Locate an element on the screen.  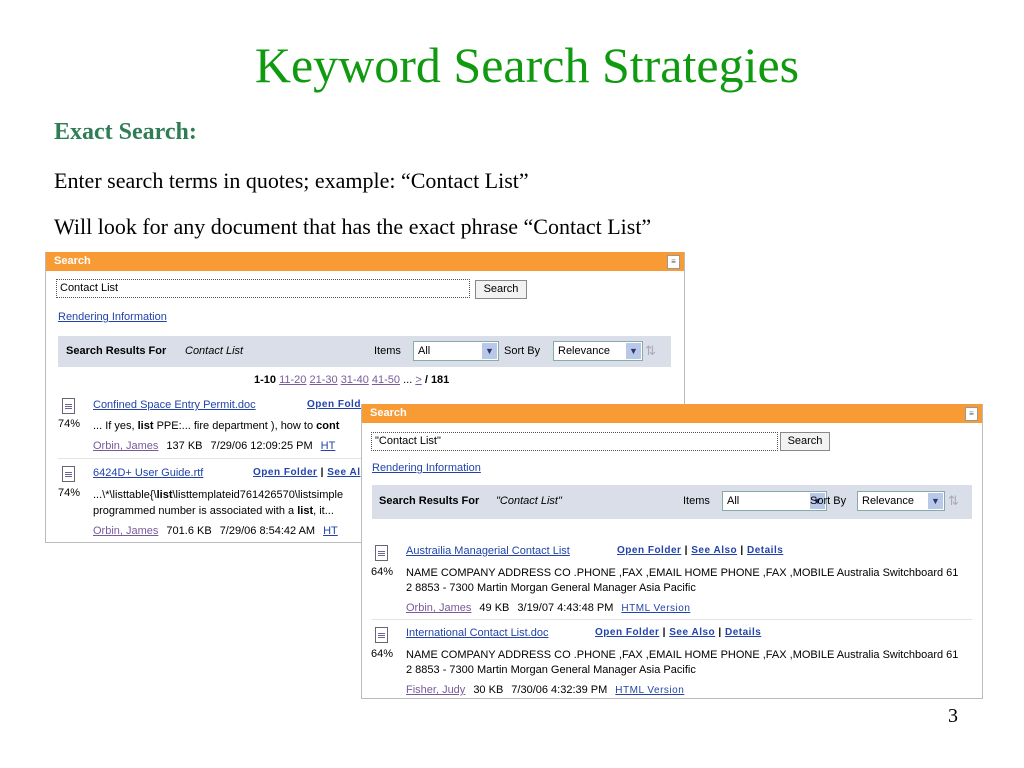
sort-label: Sort By is located at coordinates (522, 351).